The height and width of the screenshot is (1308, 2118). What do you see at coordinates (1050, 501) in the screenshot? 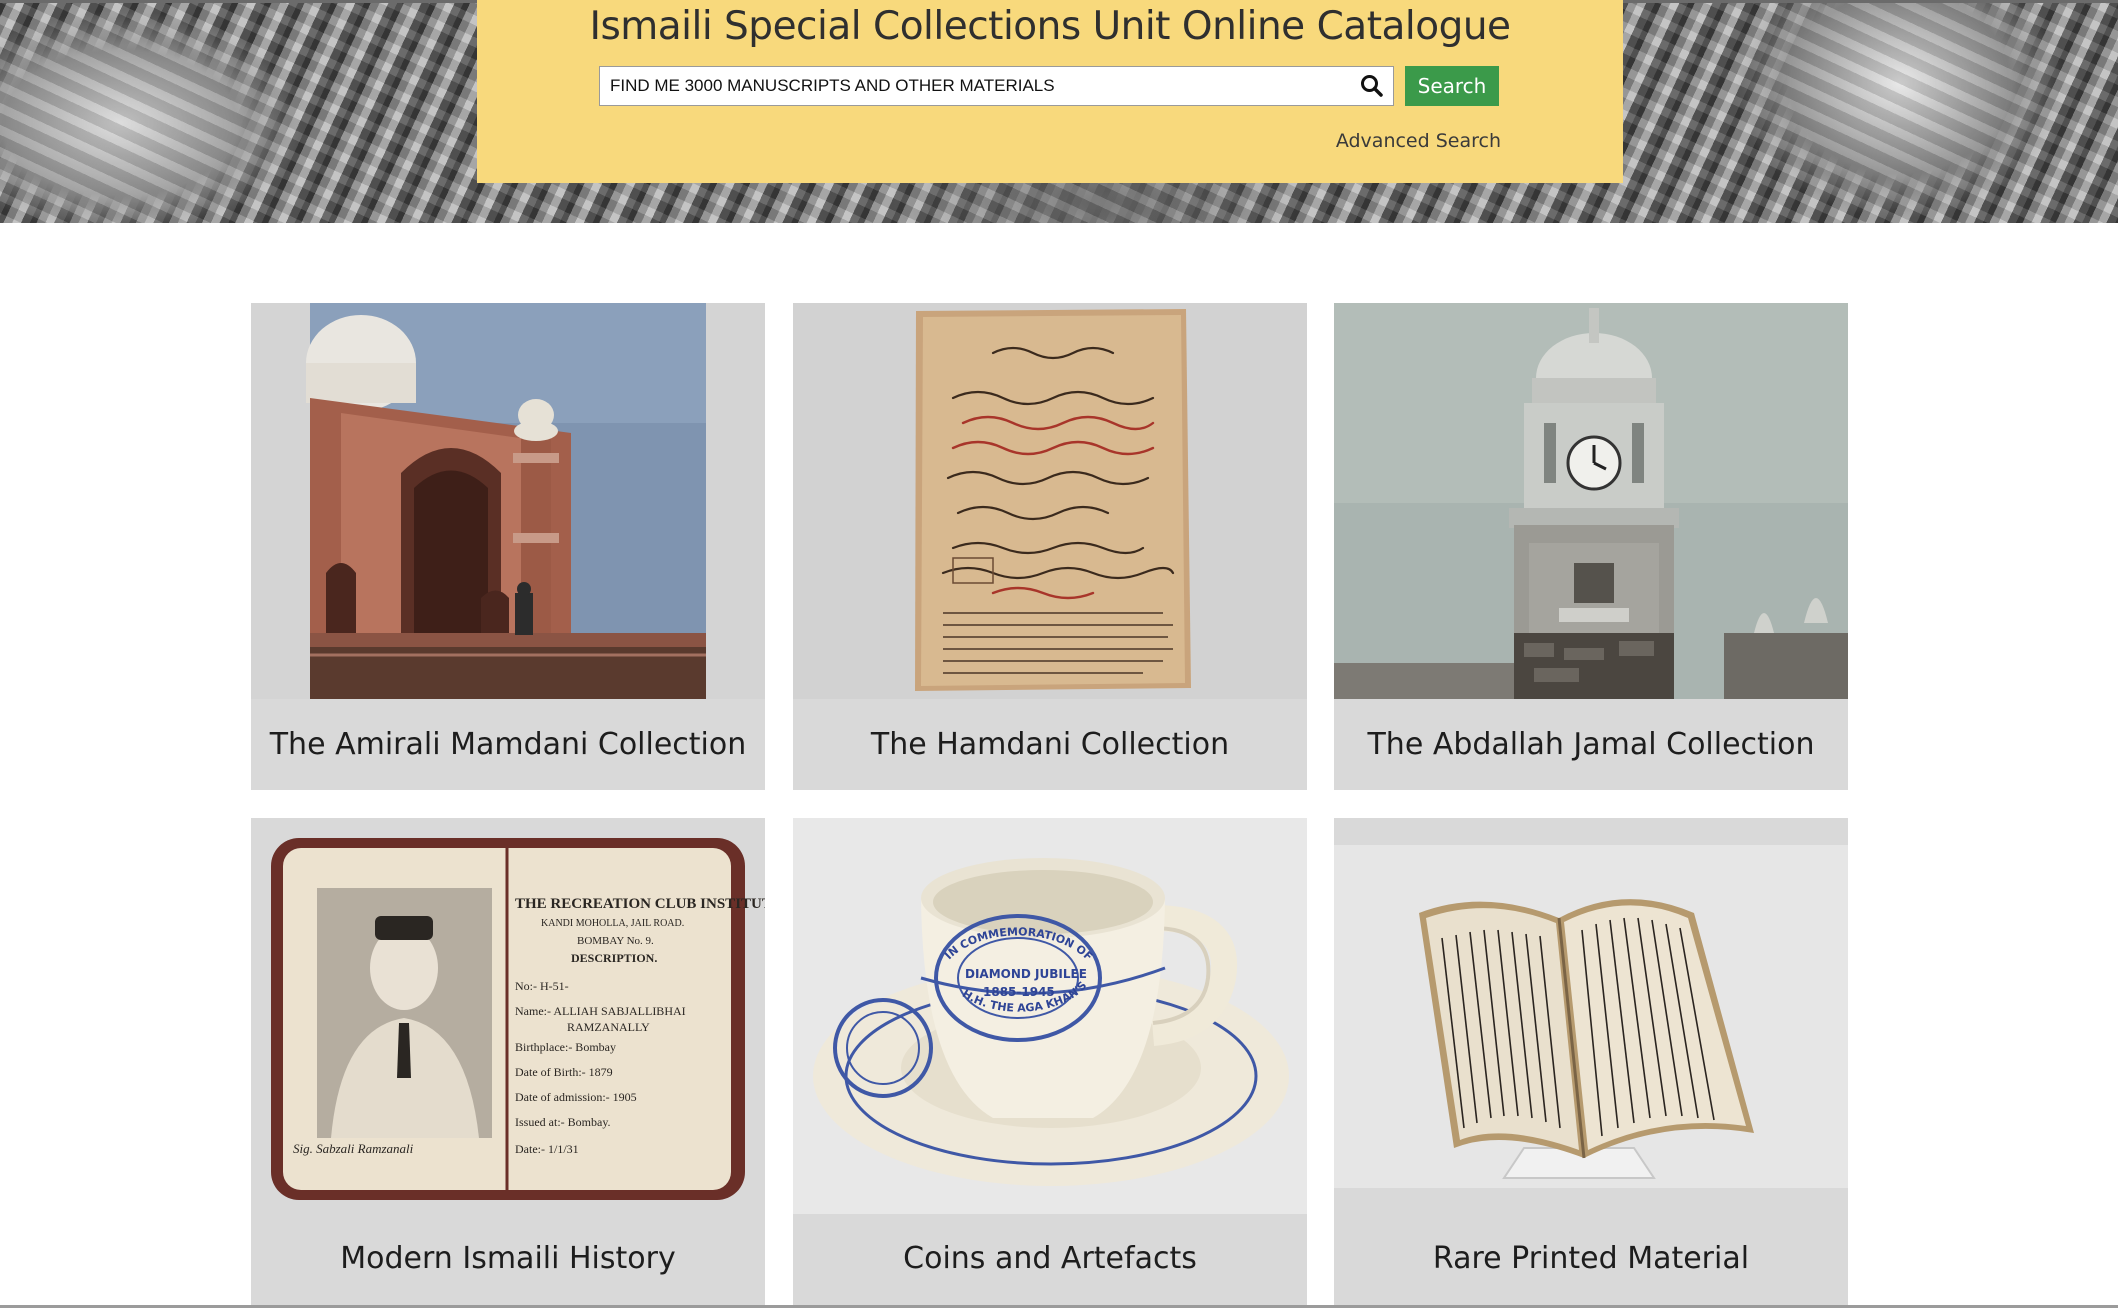
I see `manuscript-page` at bounding box center [1050, 501].